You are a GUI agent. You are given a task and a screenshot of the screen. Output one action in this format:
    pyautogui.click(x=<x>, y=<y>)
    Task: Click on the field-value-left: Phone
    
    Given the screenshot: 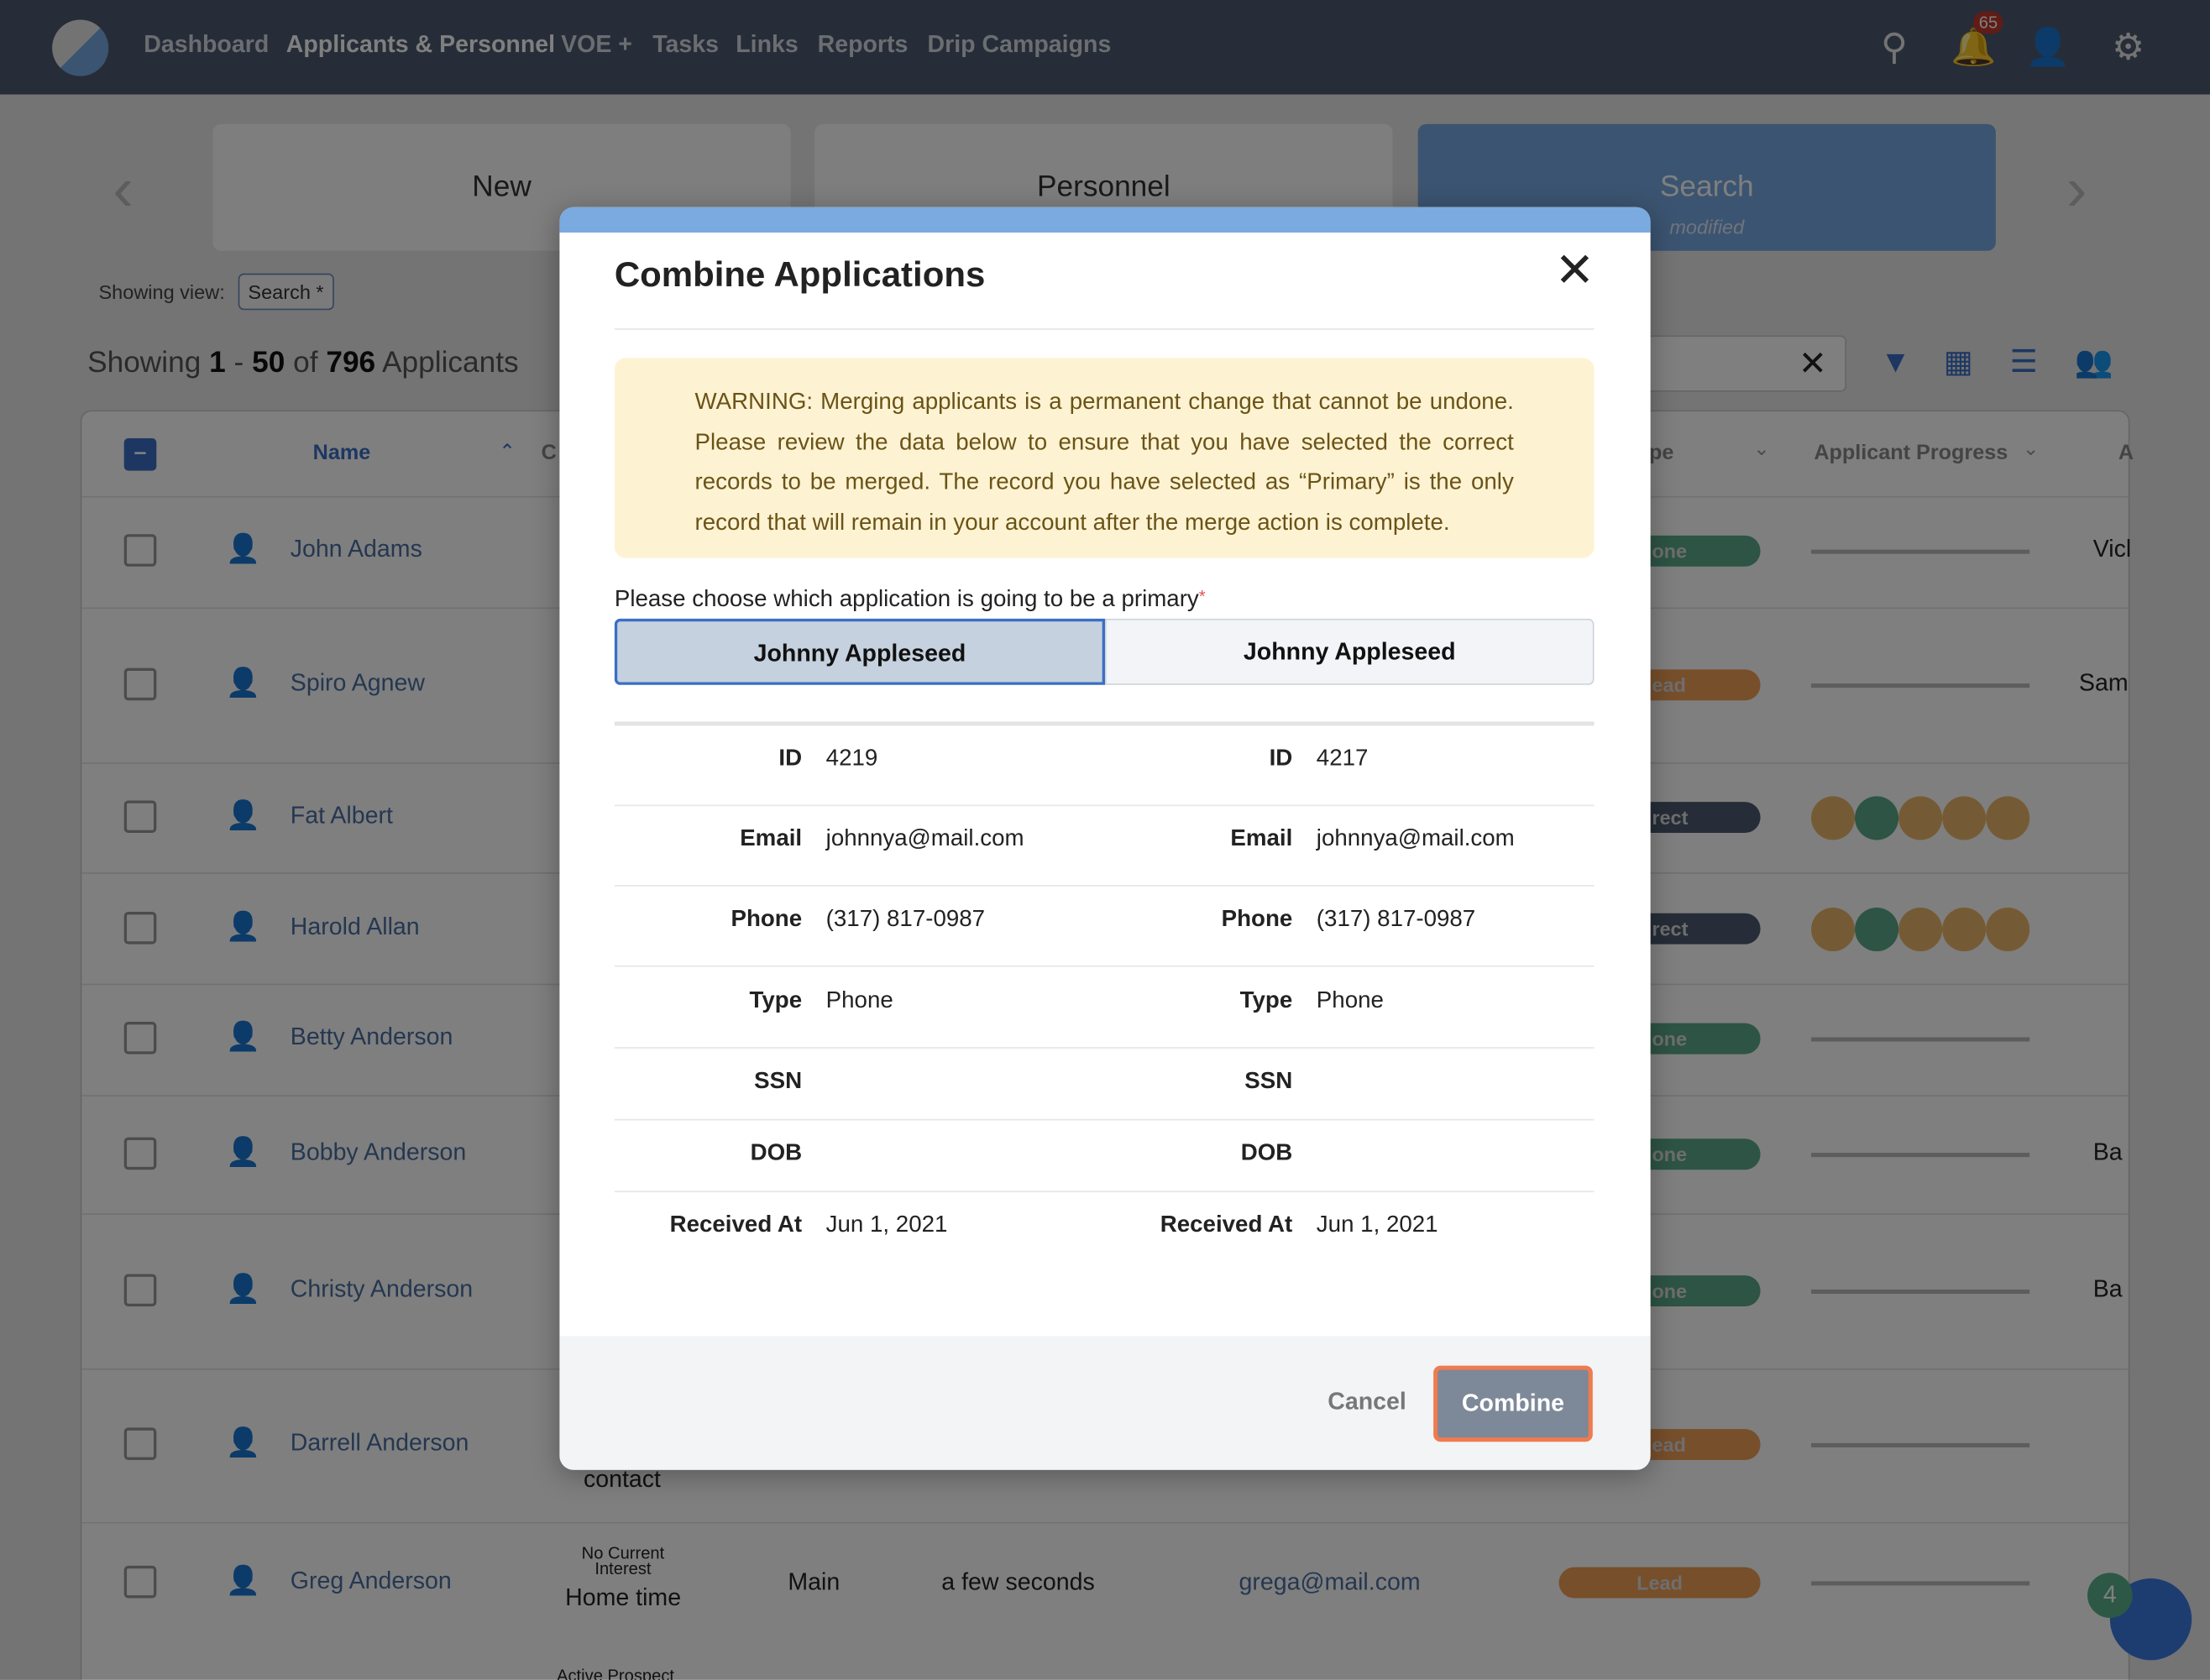 What is the action you would take?
    pyautogui.click(x=859, y=1000)
    